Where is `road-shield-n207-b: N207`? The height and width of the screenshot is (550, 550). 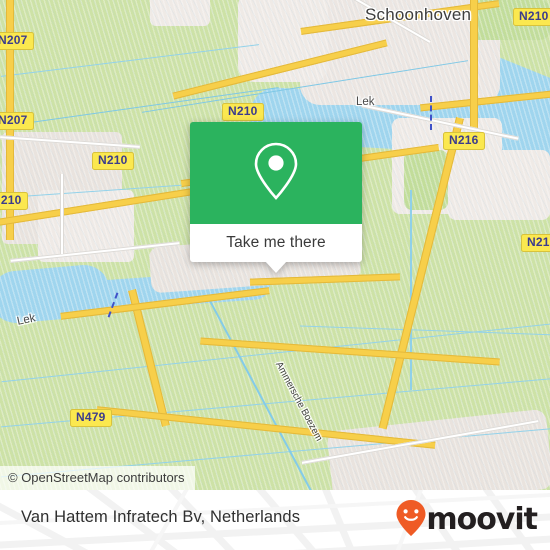 road-shield-n207-b: N207 is located at coordinates (17, 121).